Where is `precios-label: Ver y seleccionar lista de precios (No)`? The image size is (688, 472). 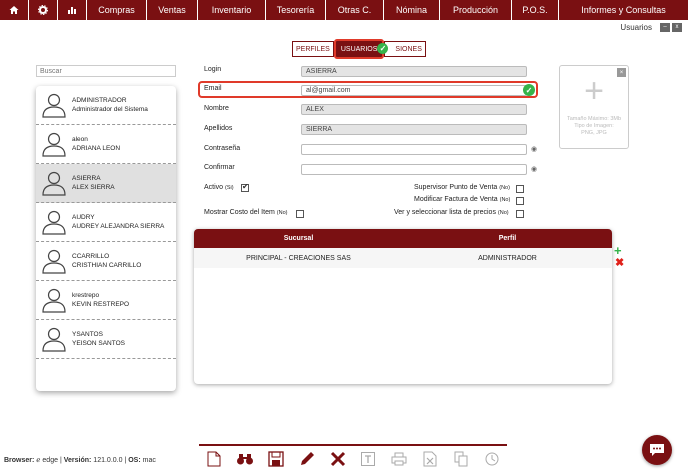
precios-label: Ver y seleccionar lista de precios (No) is located at coordinates (451, 212).